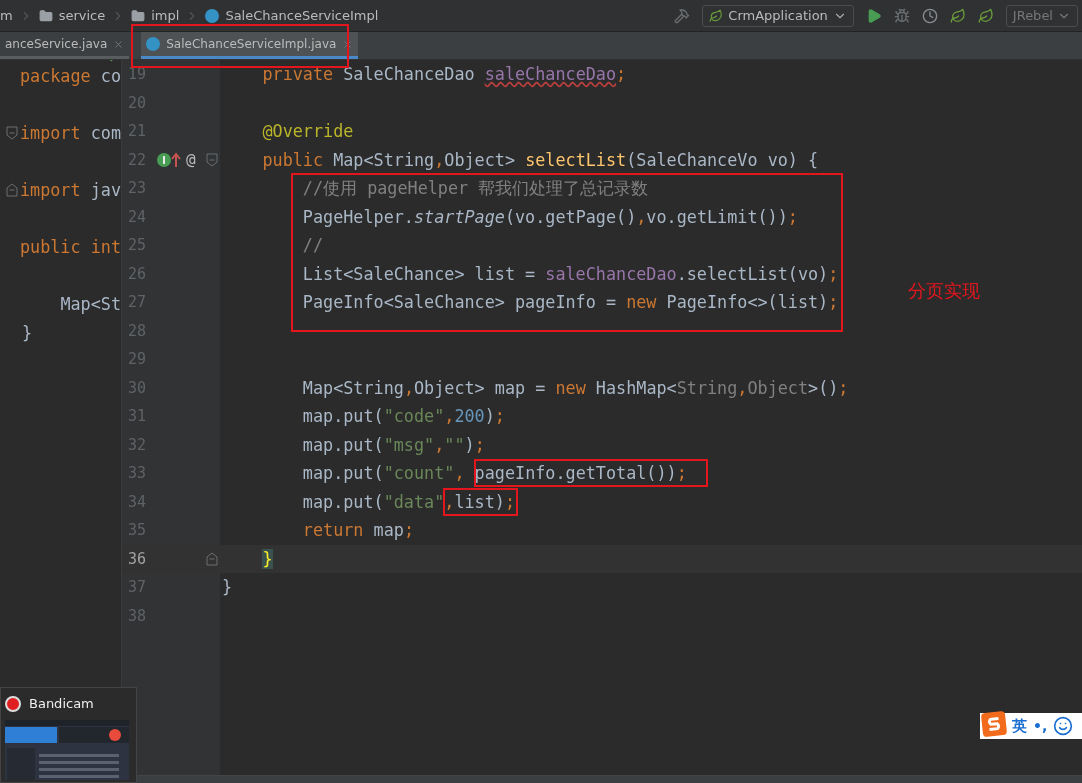 The width and height of the screenshot is (1082, 783). Describe the element at coordinates (403, 416) in the screenshot. I see `code-line: map.put("code",200);` at that location.